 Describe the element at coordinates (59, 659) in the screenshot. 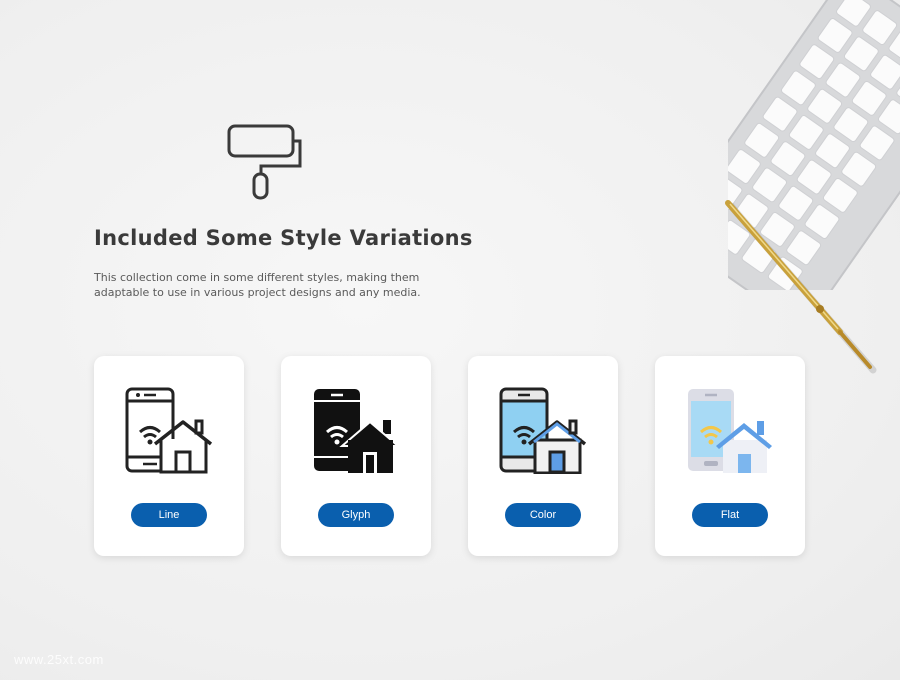

I see `watermark: www.25xt.com` at that location.